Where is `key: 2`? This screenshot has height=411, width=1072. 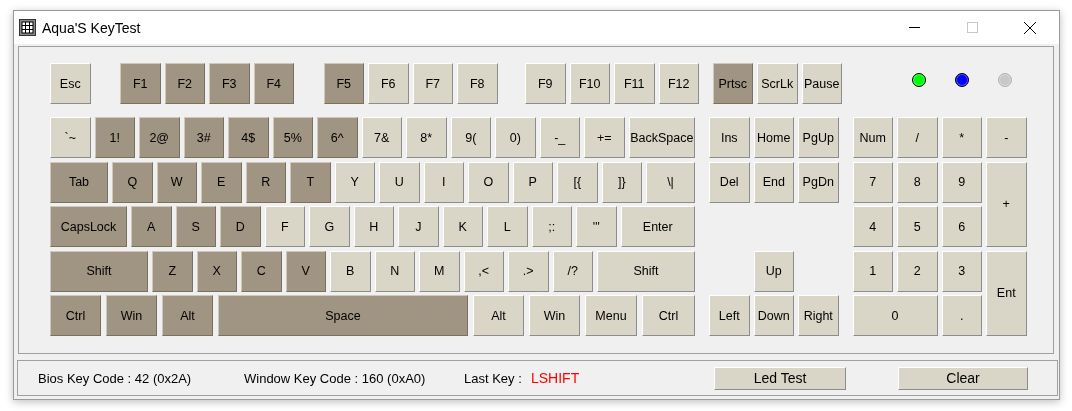
key: 2 is located at coordinates (917, 271).